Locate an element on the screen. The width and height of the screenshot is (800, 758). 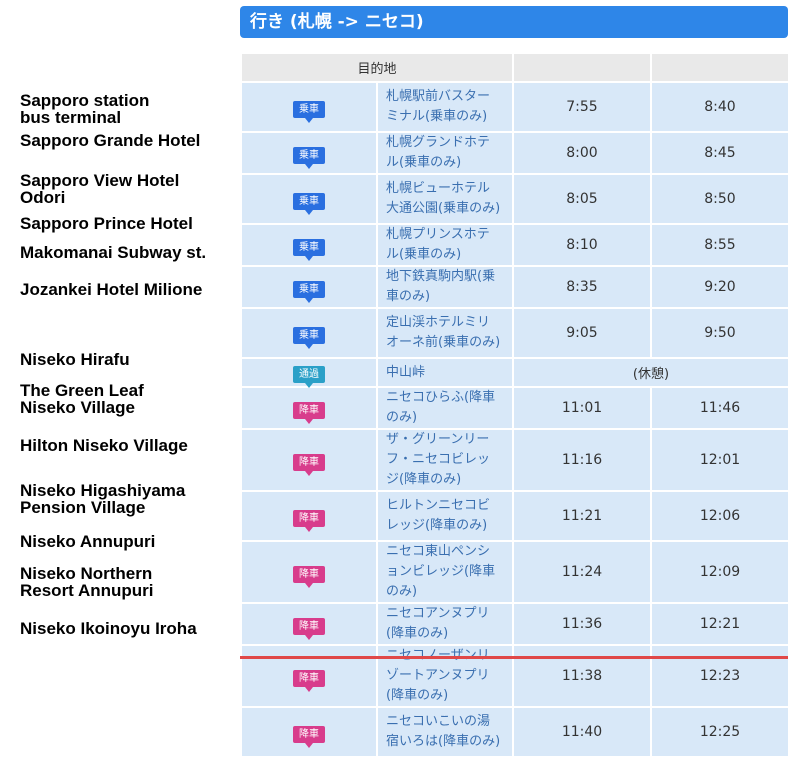
table-row: 降車 ニセコ東山ペンションビレッジ(降車のみ) 11:24 12:09 is located at coordinates (515, 572).